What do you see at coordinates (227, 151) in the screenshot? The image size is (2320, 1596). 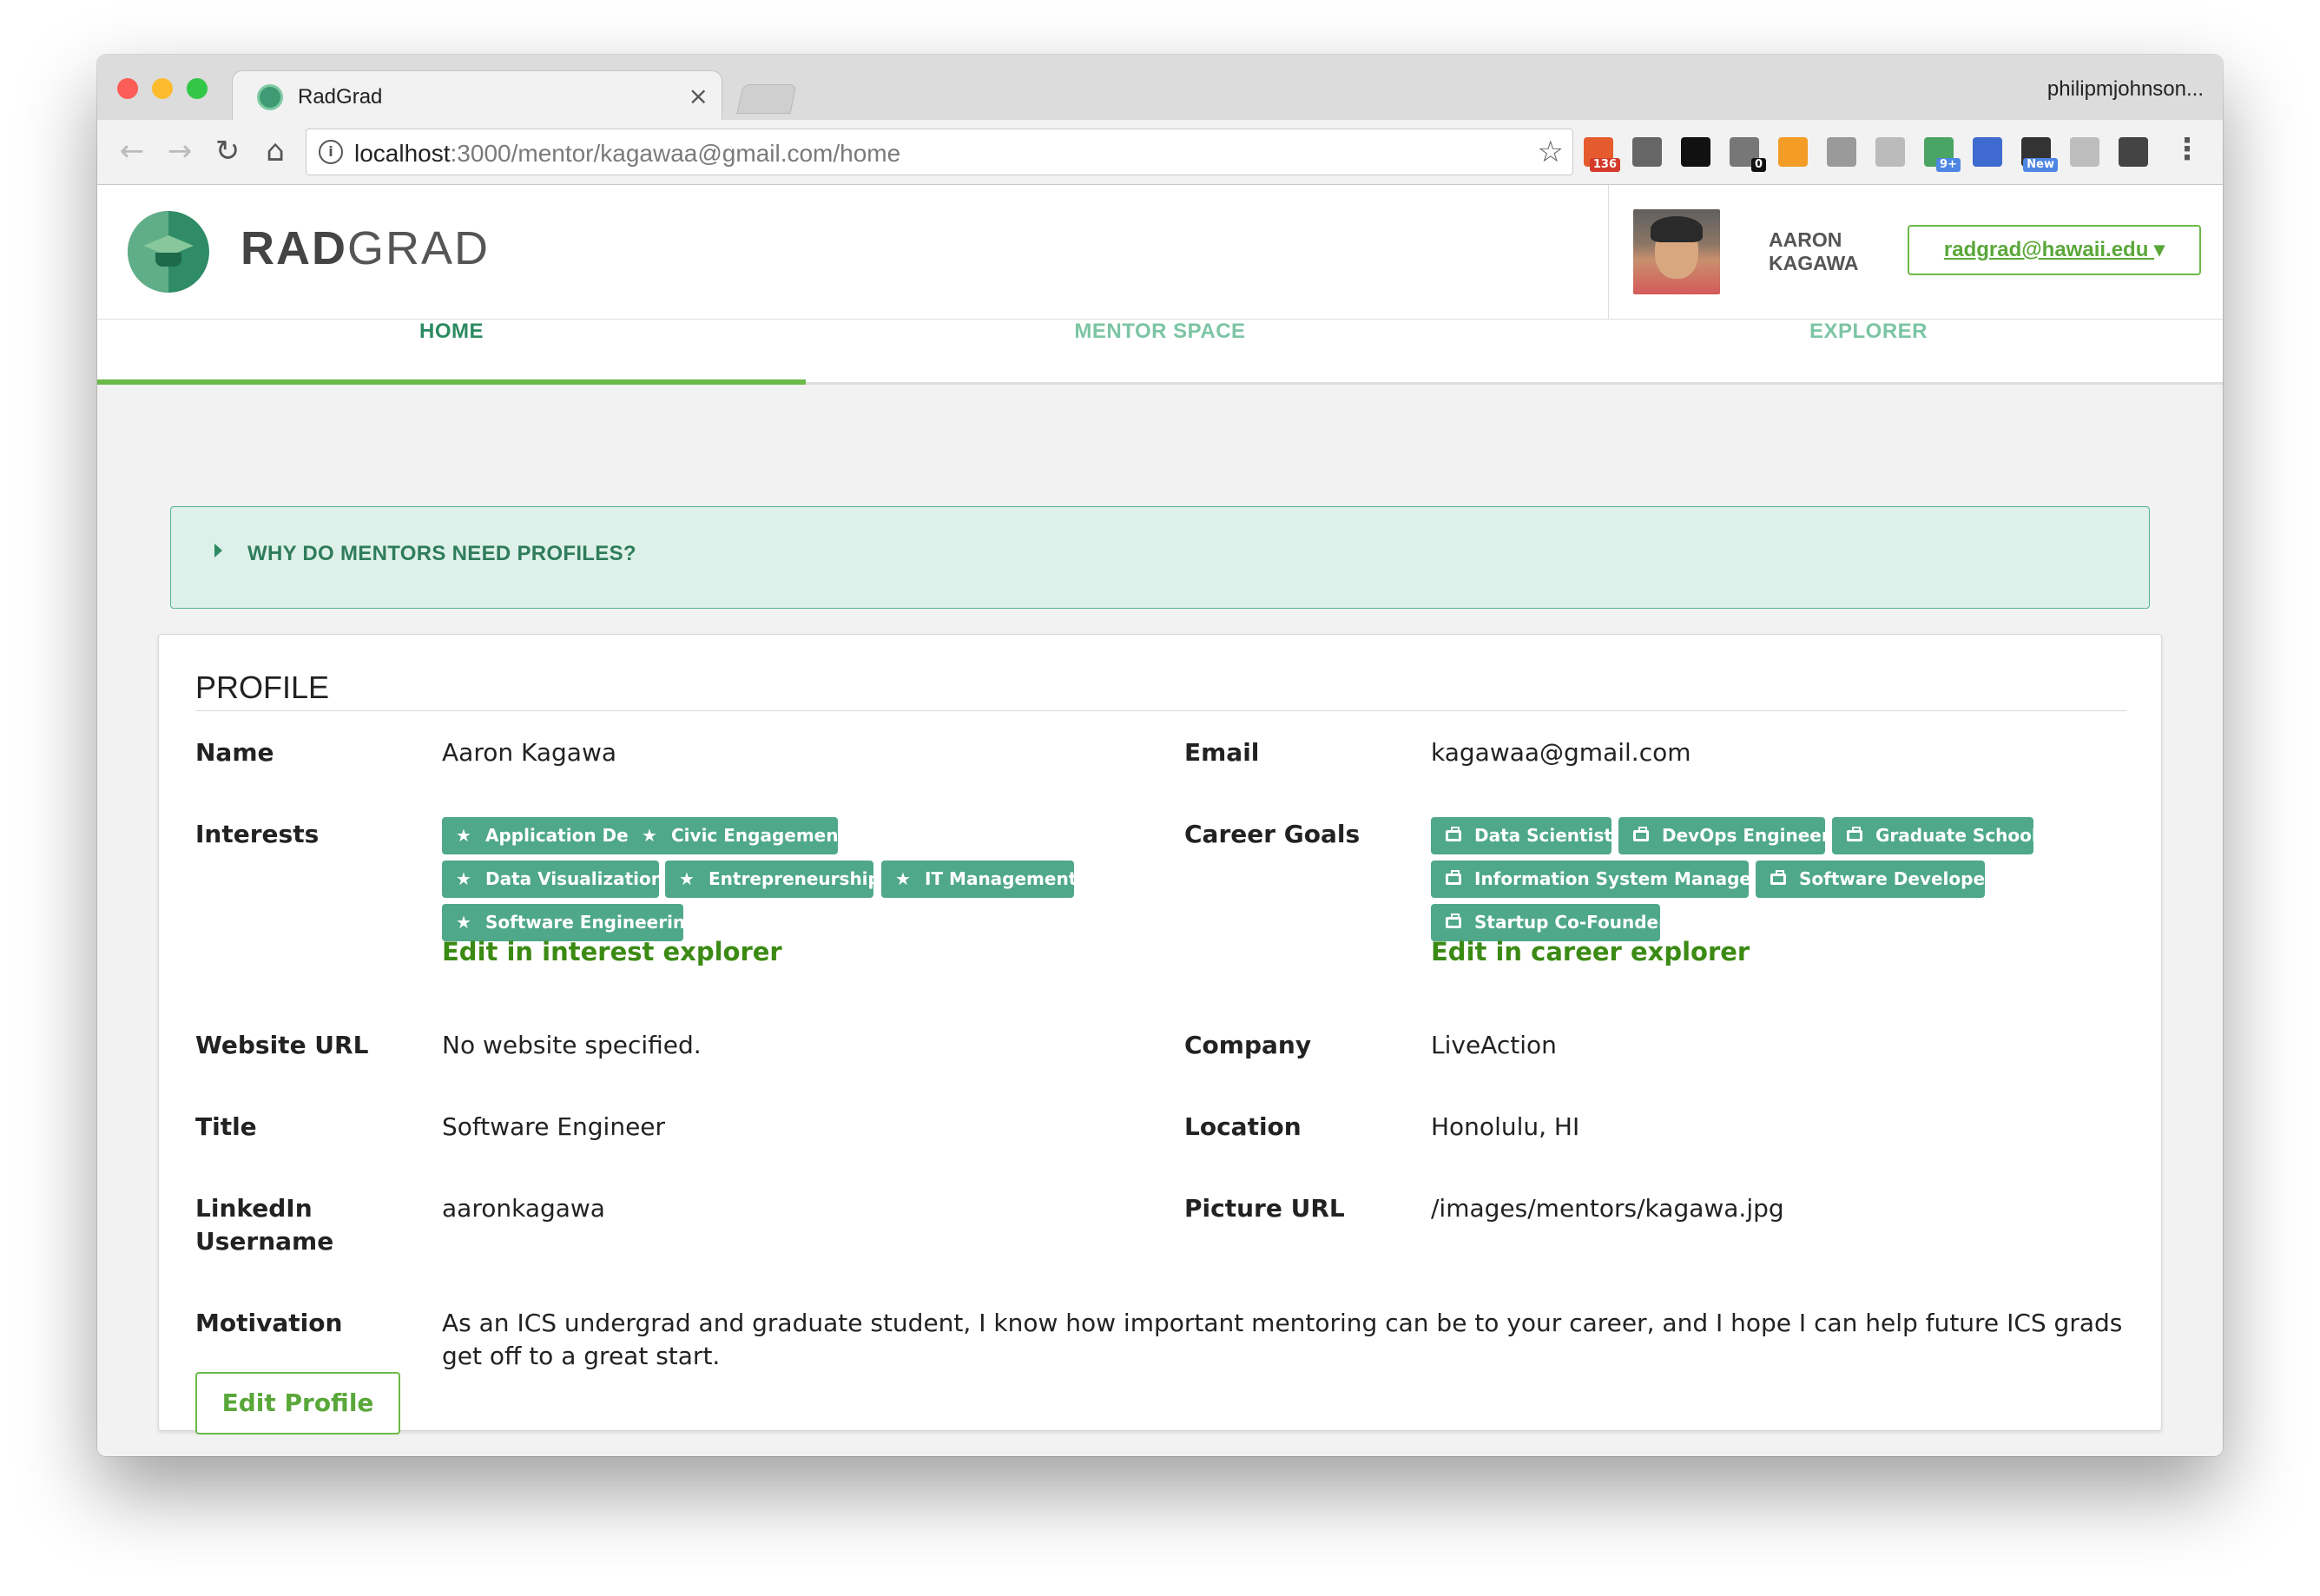 I see `reload-icon: ↻` at bounding box center [227, 151].